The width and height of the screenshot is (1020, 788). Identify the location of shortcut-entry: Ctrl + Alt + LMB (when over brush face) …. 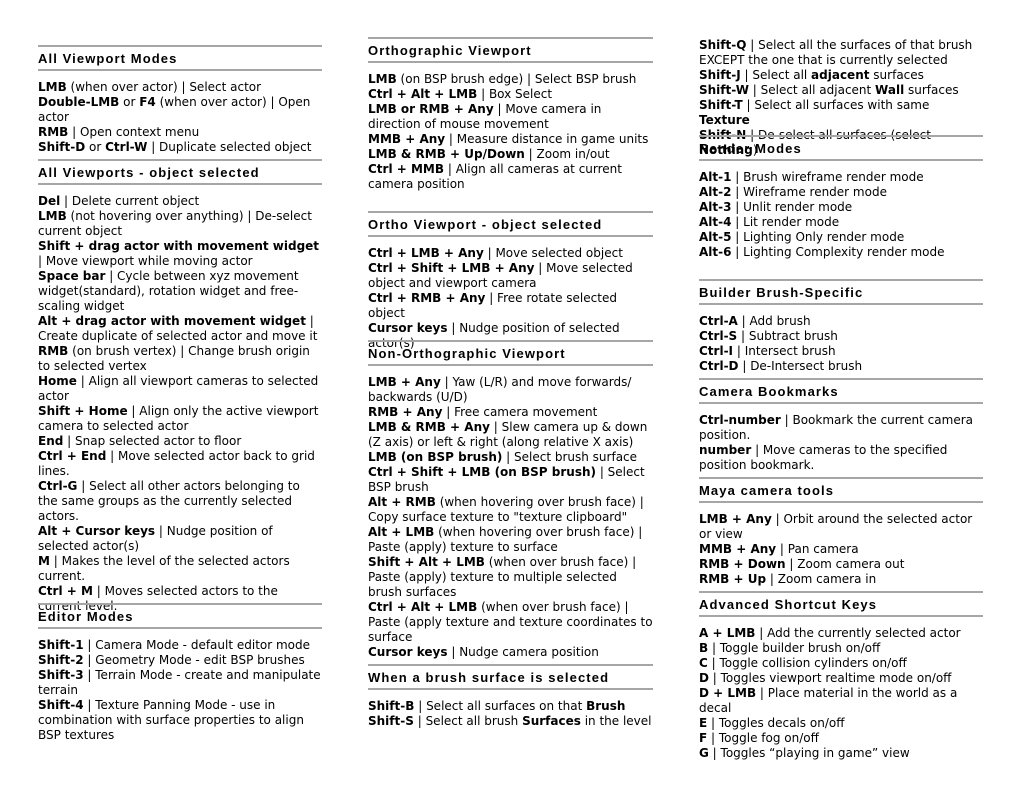
(510, 622).